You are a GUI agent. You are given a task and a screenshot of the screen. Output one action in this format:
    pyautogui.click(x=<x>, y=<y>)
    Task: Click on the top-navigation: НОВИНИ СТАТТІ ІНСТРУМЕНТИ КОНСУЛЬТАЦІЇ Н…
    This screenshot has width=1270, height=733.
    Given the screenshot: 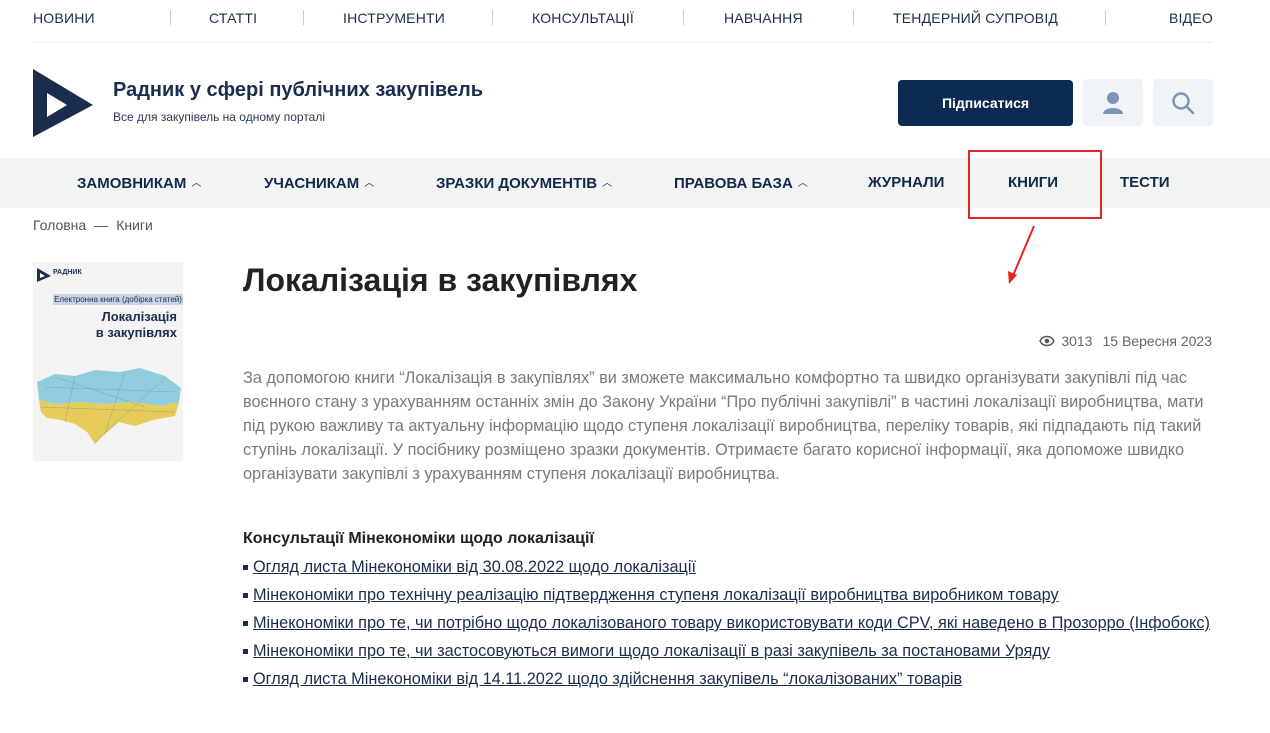 What is the action you would take?
    pyautogui.click(x=635, y=21)
    